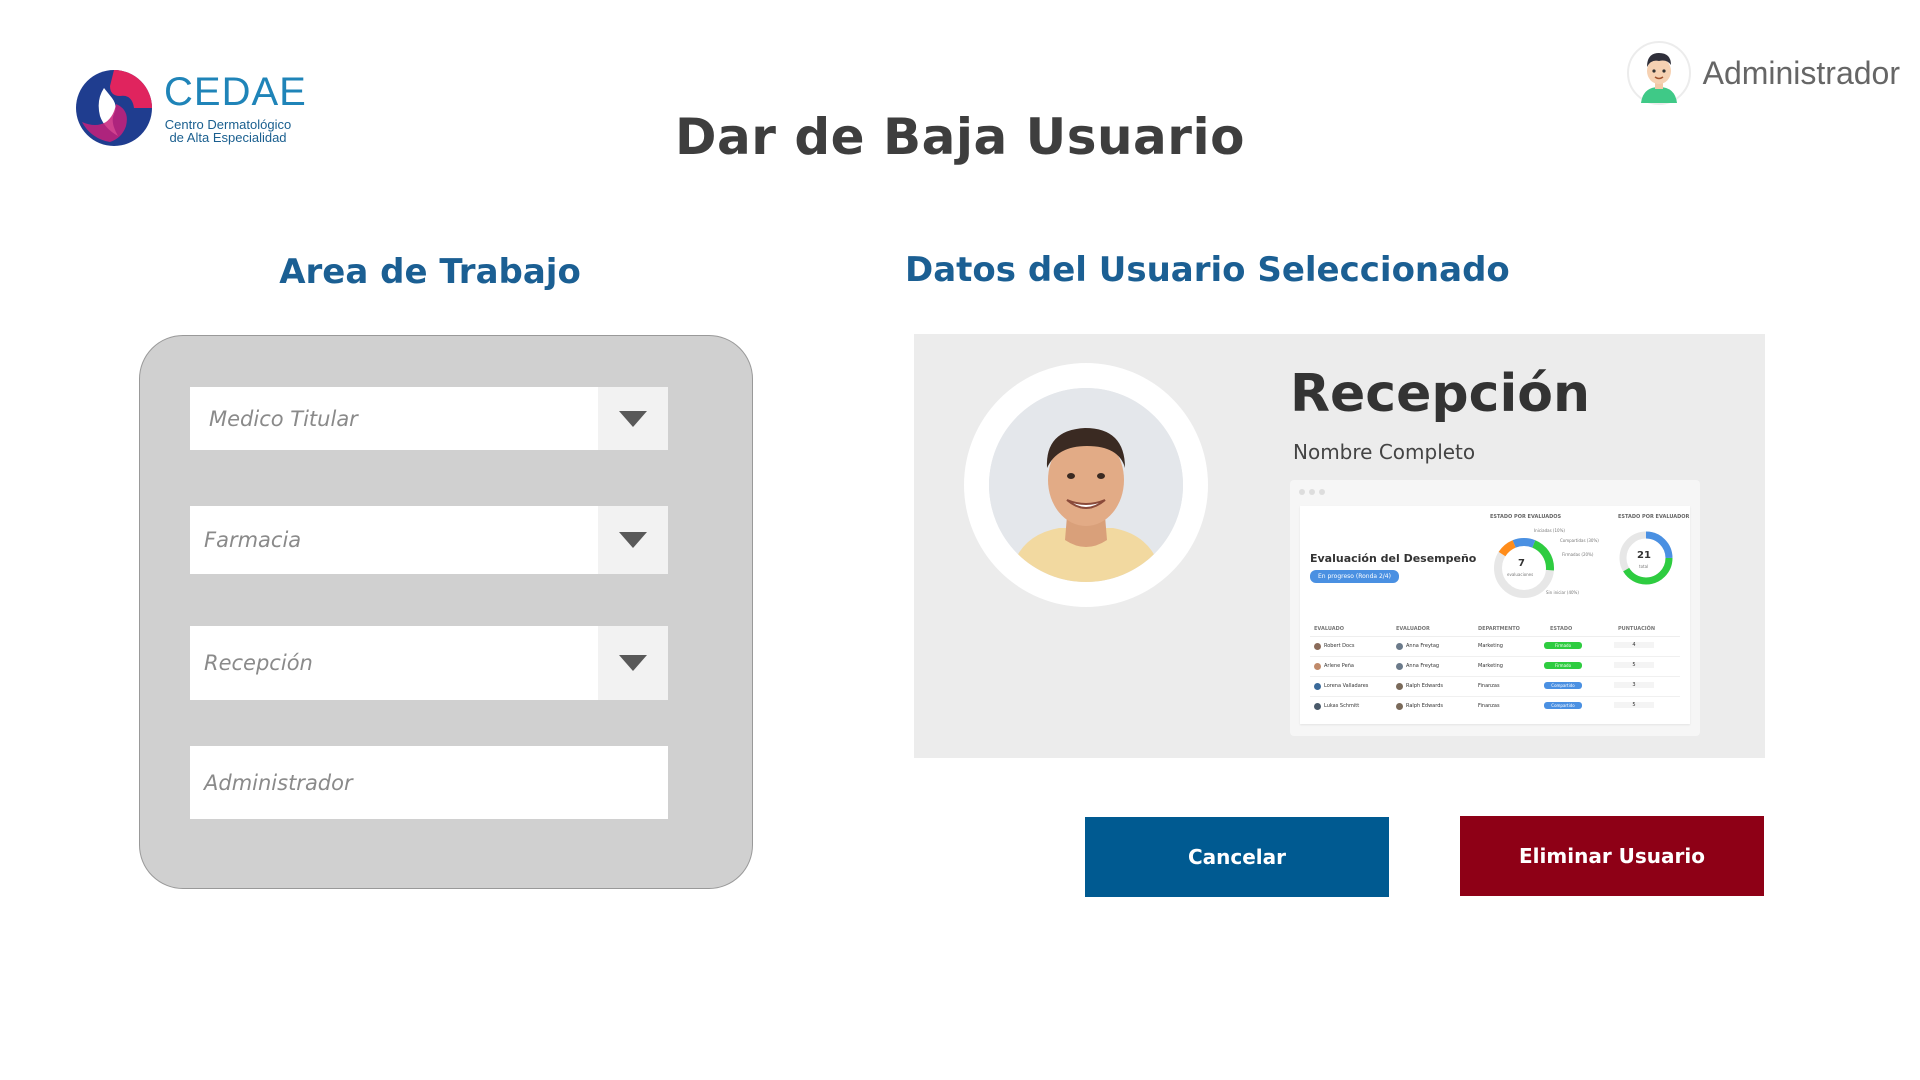  I want to click on area-select-medico-titular: Medico Titular, so click(429, 418).